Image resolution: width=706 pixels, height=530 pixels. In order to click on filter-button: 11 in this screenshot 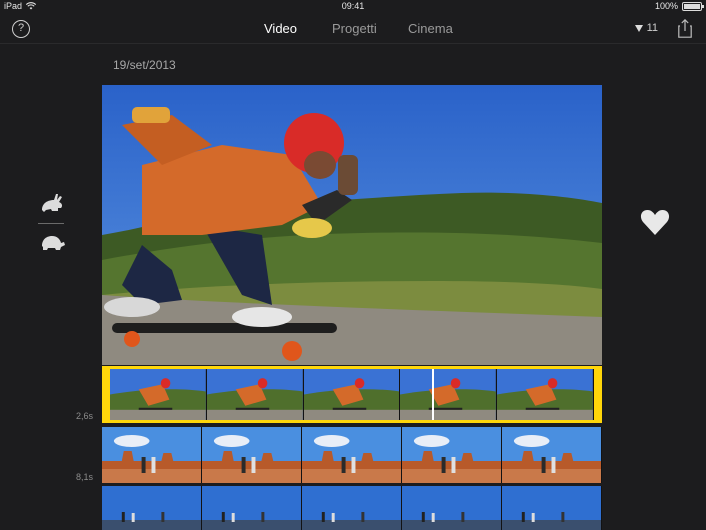, I will do `click(646, 28)`.